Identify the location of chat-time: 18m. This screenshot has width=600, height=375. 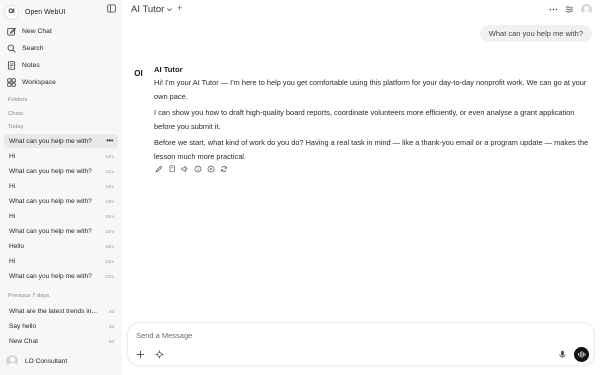
(109, 246).